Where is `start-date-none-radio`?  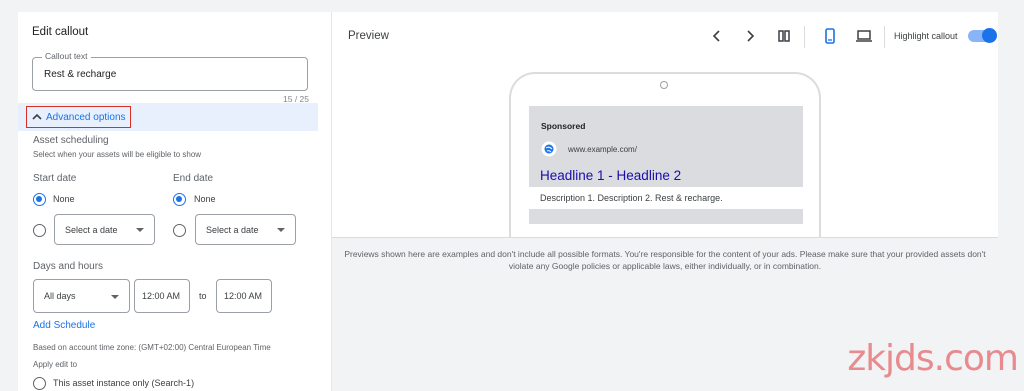
start-date-none-radio is located at coordinates (39, 199).